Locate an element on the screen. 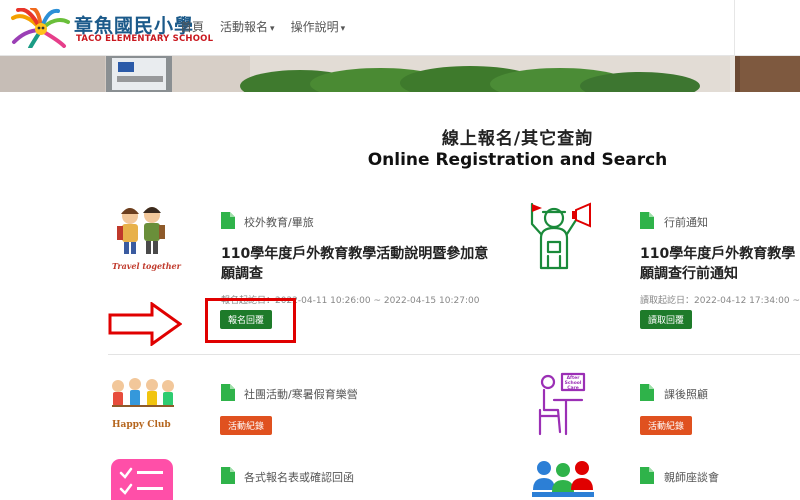 Image resolution: width=800 pixels, height=500 pixels. nav-item-event-registration: 活動報名 ▾ is located at coordinates (247, 26).